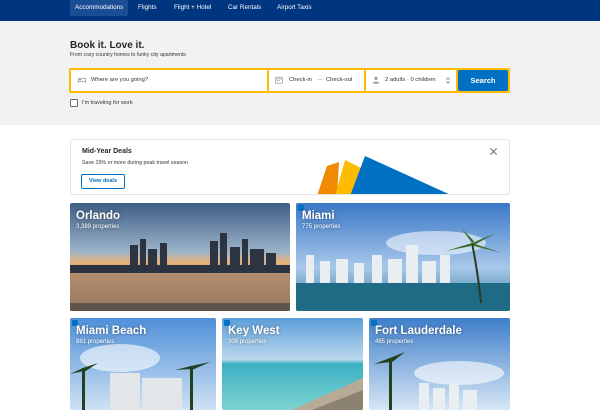 The height and width of the screenshot is (410, 600). I want to click on dates-field: Check-in — Check-out, so click(316, 80).